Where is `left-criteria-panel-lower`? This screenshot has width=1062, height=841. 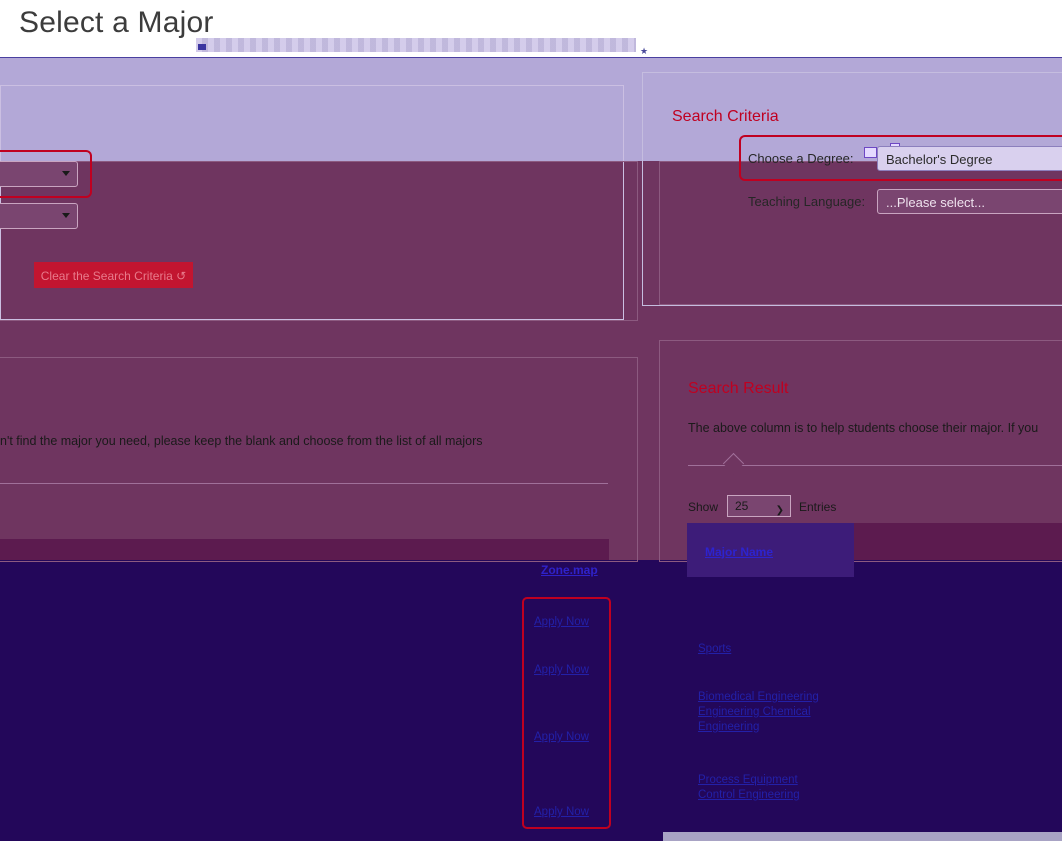 left-criteria-panel-lower is located at coordinates (319, 241).